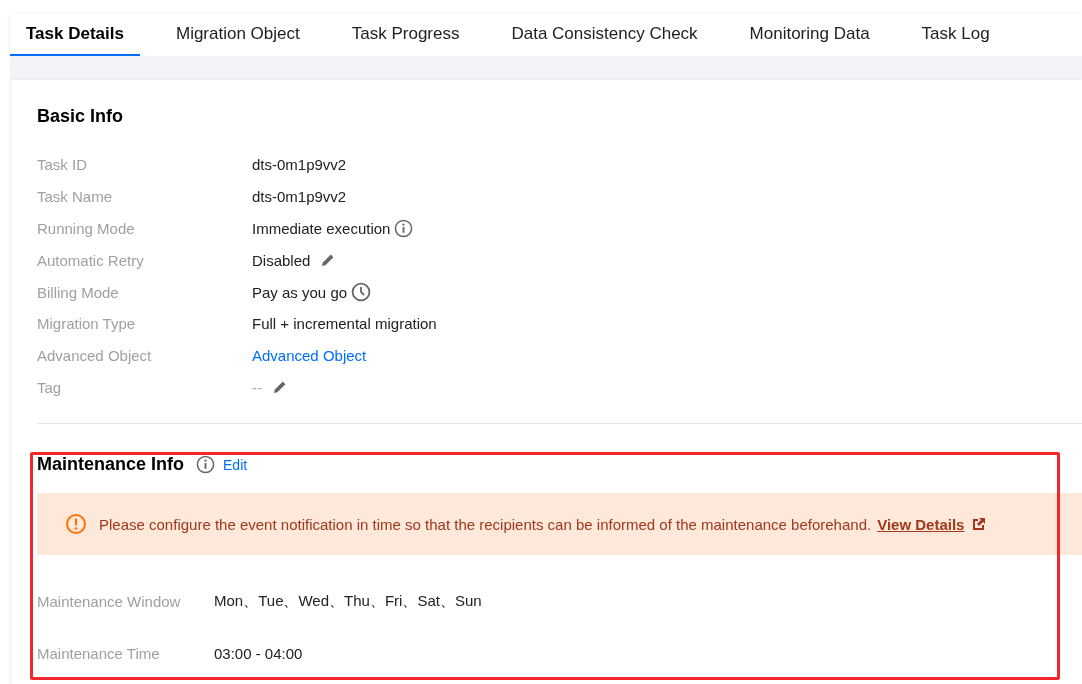  Describe the element at coordinates (81, 116) in the screenshot. I see `section-title: Basic Info` at that location.